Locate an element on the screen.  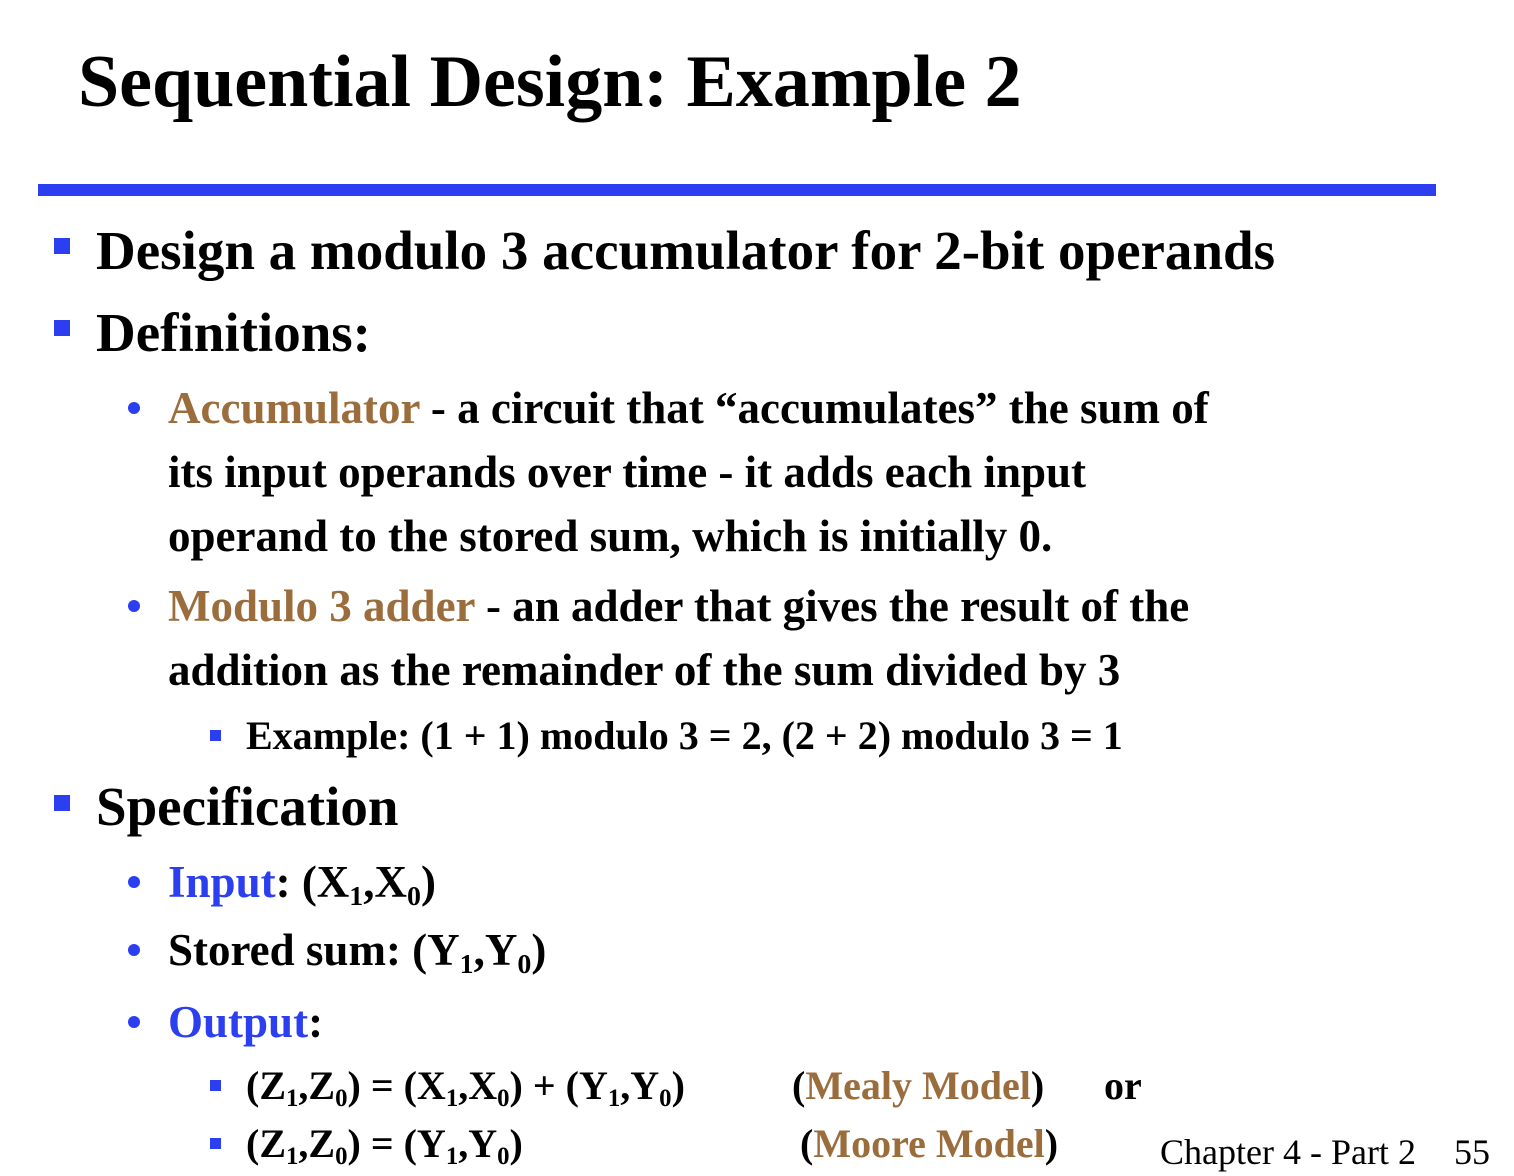
moore-model-term: Moore Model is located at coordinates (929, 1143).